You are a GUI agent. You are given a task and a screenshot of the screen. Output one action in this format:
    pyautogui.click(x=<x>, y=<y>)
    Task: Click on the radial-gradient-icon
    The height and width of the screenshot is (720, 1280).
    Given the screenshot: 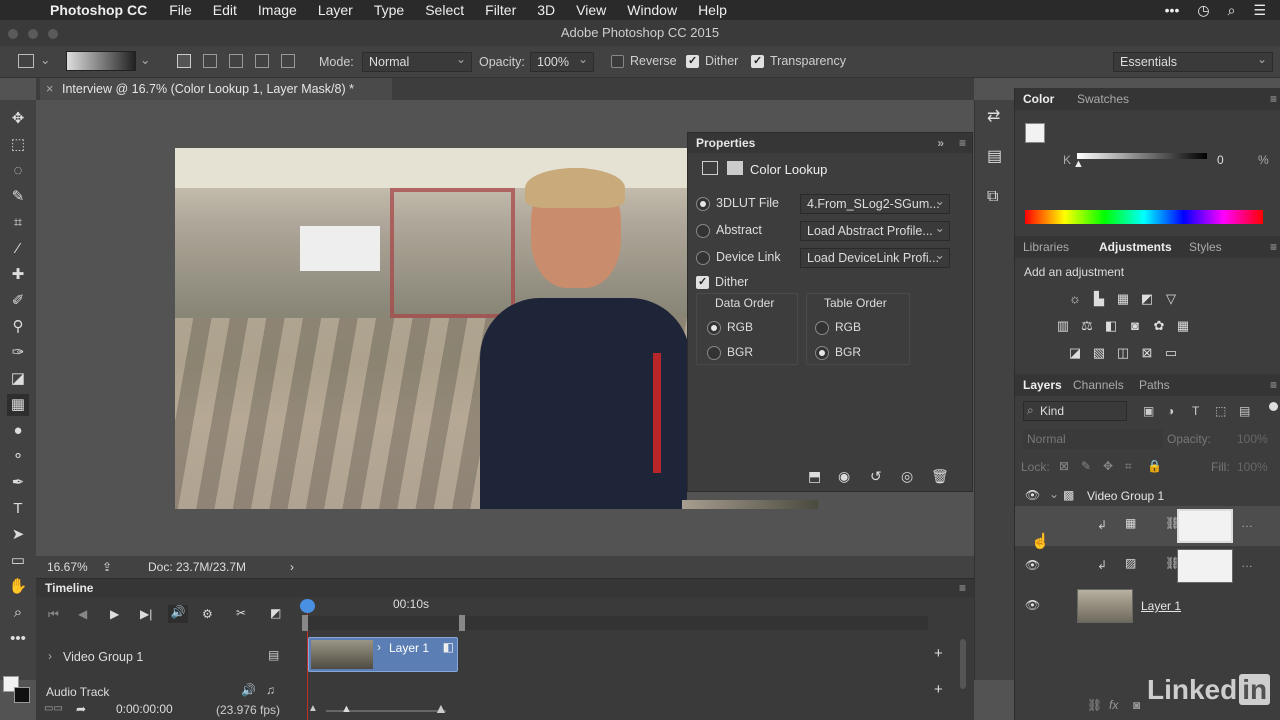 What is the action you would take?
    pyautogui.click(x=210, y=61)
    